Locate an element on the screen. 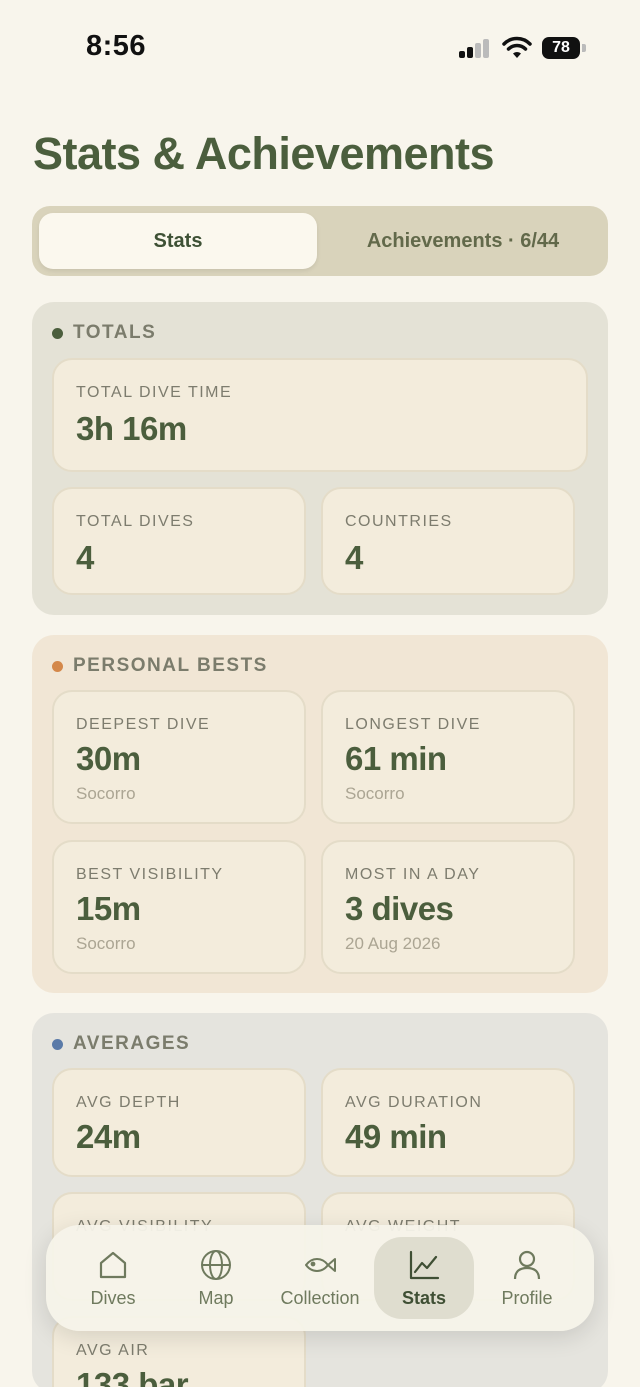  stat-value: 3h 16m is located at coordinates (131, 428).